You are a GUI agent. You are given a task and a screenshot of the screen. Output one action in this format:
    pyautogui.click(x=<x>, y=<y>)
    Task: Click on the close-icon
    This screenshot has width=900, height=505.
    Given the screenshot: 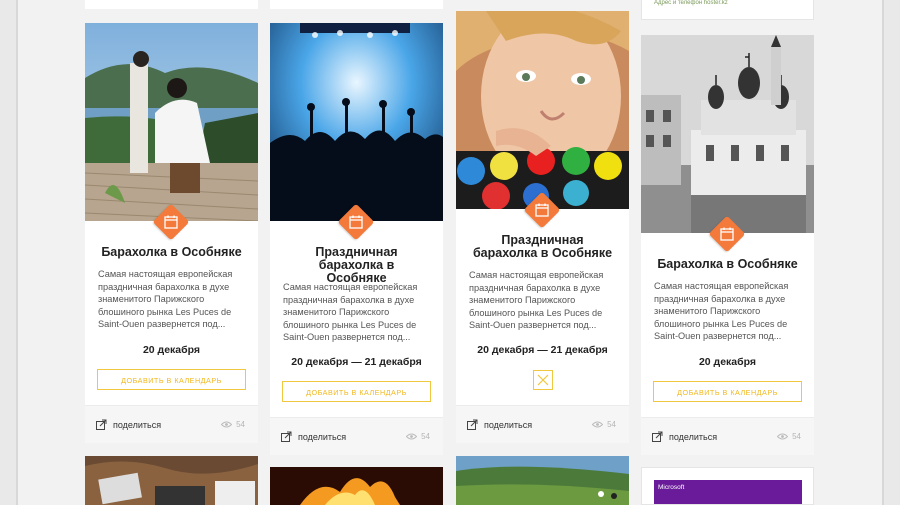 What is the action you would take?
    pyautogui.click(x=543, y=380)
    